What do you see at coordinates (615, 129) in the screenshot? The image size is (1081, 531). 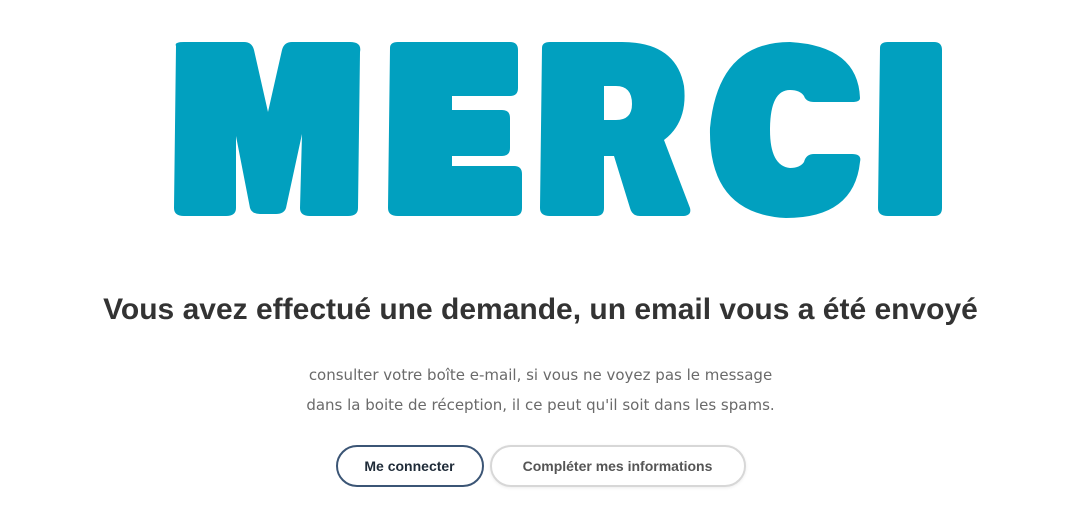 I see `letter-r` at bounding box center [615, 129].